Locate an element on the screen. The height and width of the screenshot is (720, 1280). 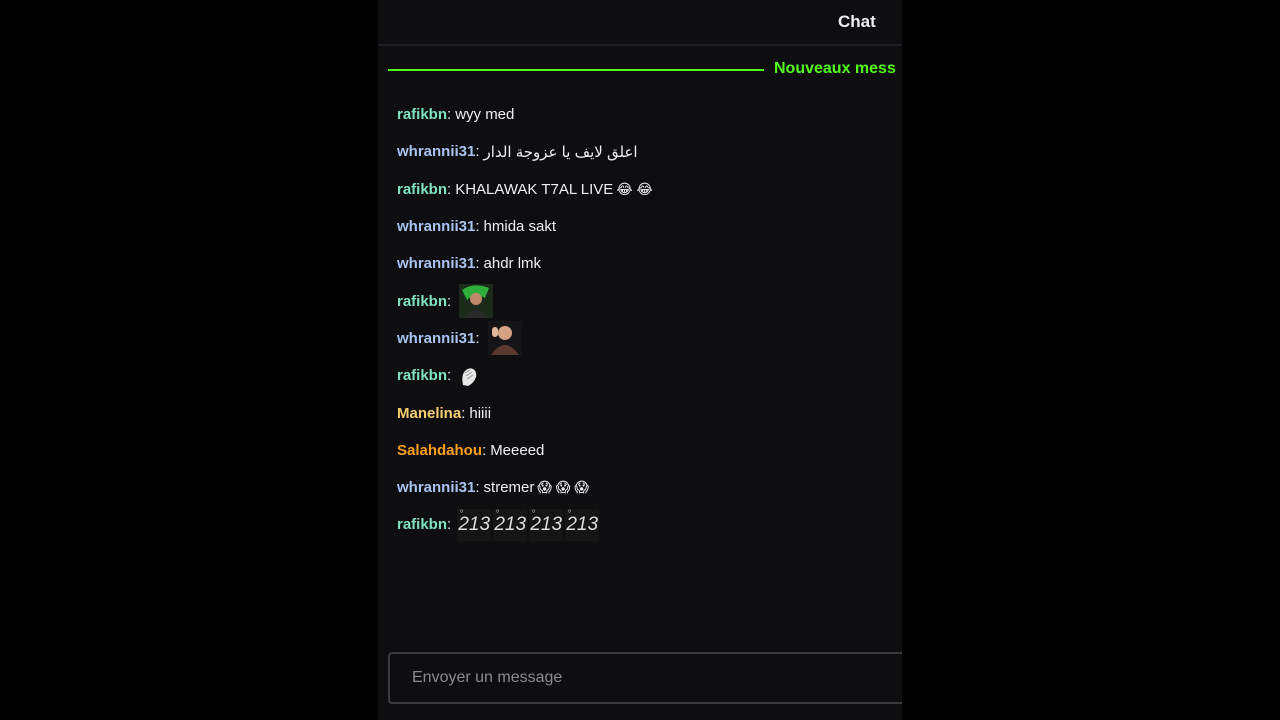
message-text: Meeeed is located at coordinates (517, 450).